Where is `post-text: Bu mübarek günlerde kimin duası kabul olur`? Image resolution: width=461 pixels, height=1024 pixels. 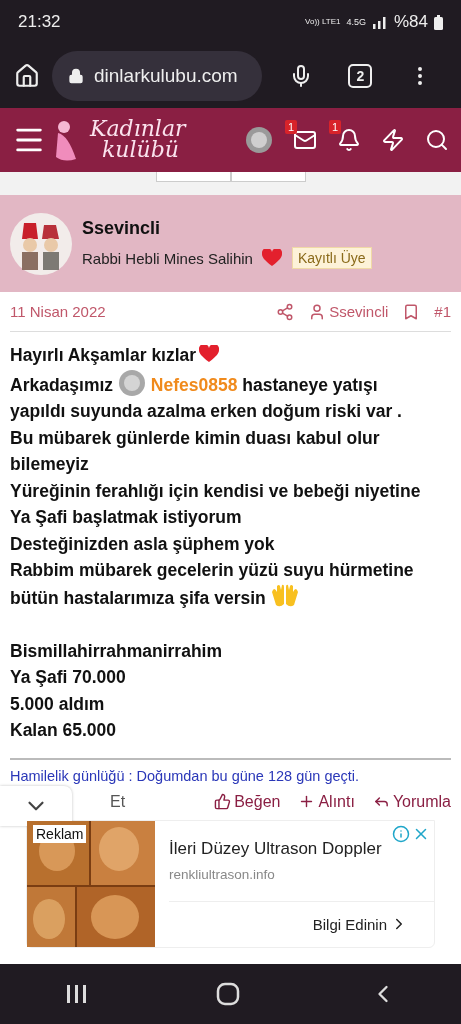 post-text: Bu mübarek günlerde kimin duası kabul olur is located at coordinates (195, 438).